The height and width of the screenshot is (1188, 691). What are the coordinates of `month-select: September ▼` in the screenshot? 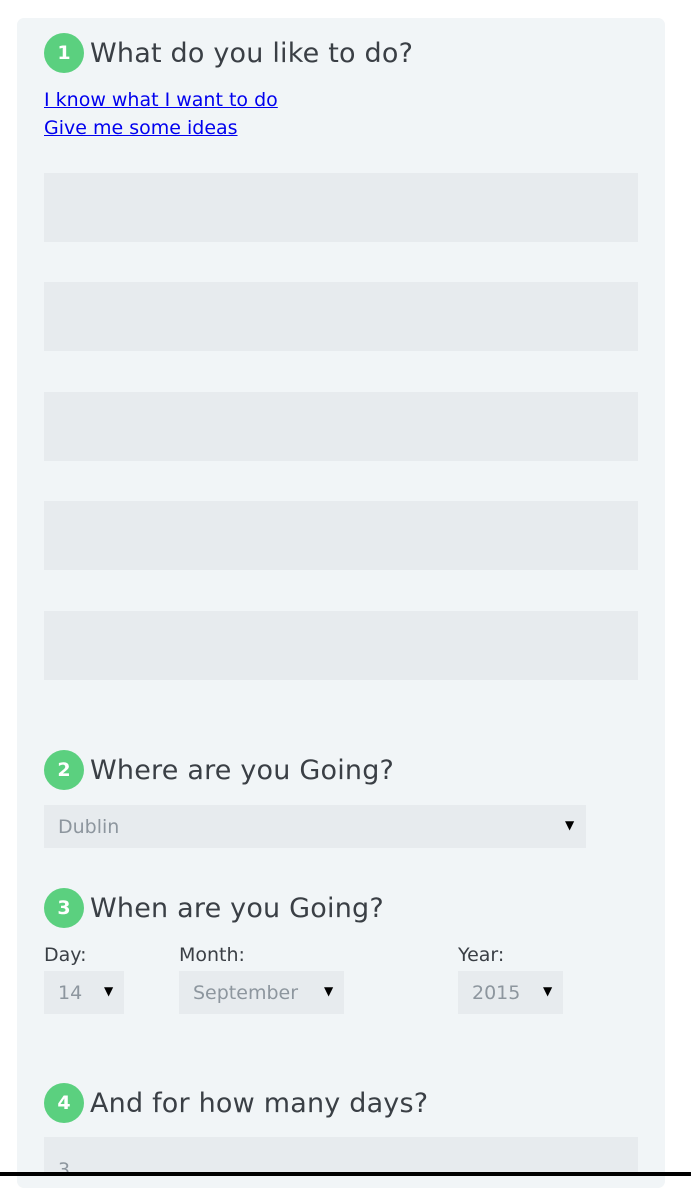 It's located at (261, 992).